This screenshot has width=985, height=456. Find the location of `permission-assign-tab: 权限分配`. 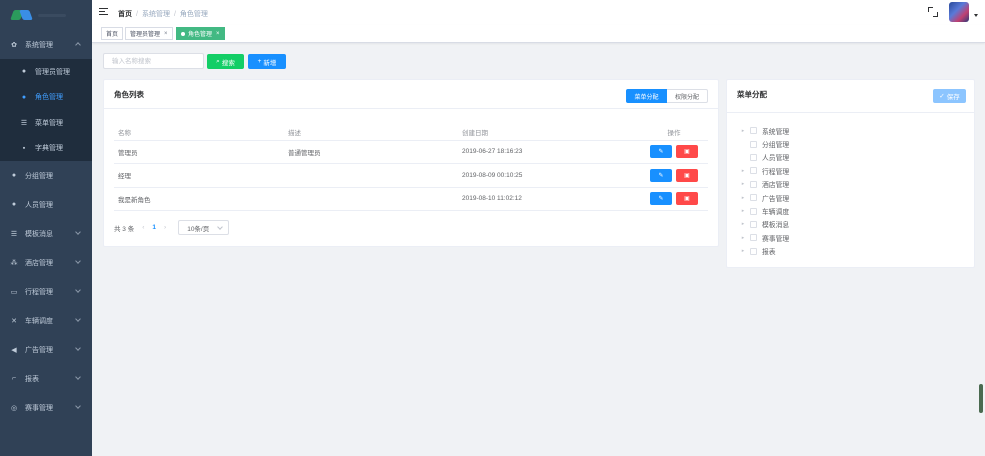

permission-assign-tab: 权限分配 is located at coordinates (687, 96).